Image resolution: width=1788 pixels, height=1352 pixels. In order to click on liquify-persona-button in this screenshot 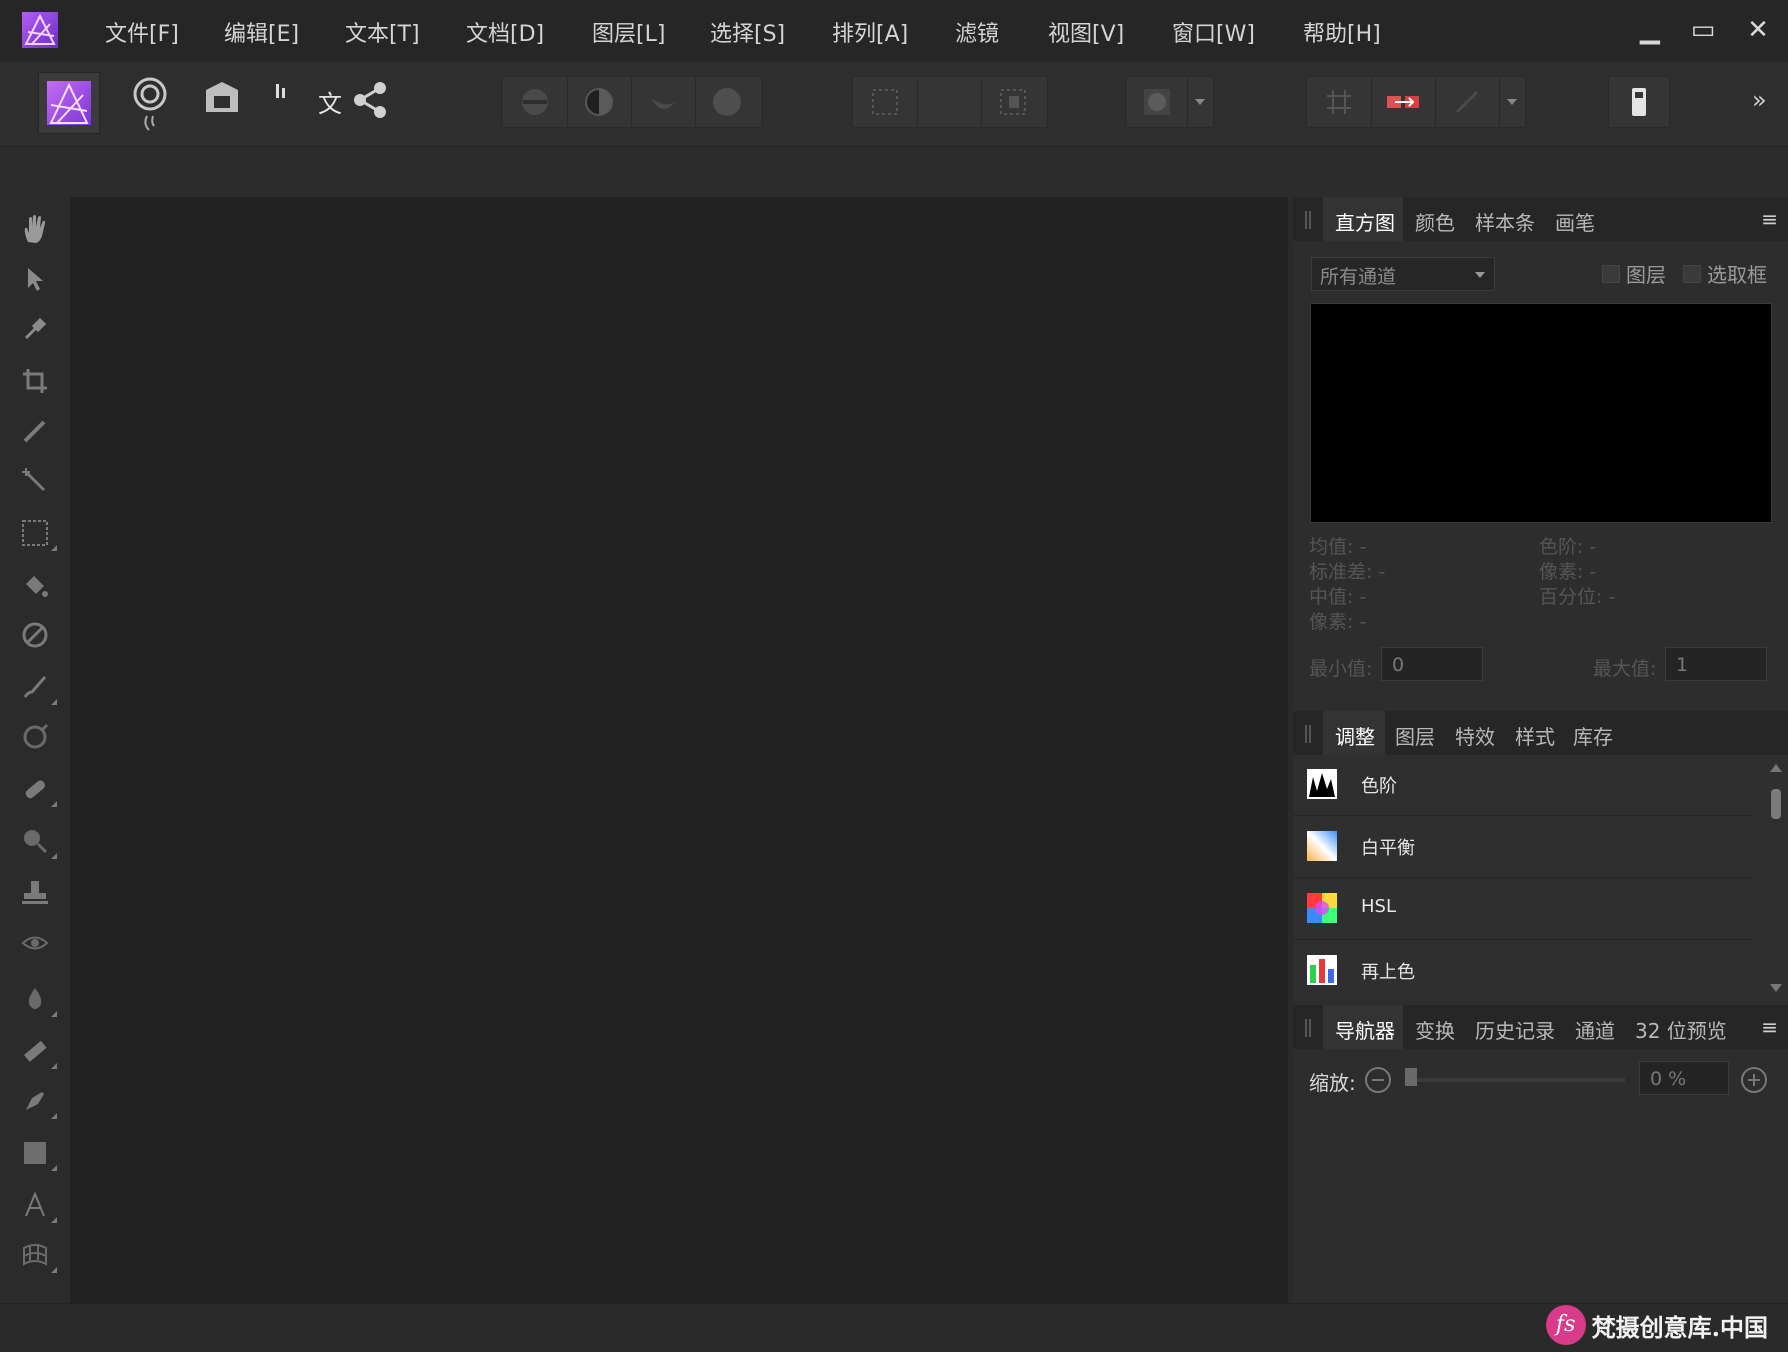, I will do `click(150, 102)`.